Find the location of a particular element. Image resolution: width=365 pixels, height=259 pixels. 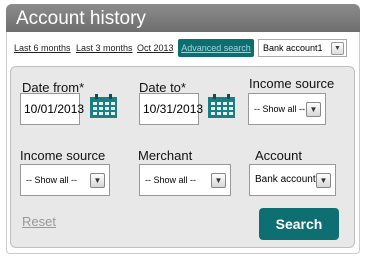

income-source-select-1: -- Show all -- ▼ is located at coordinates (287, 109).